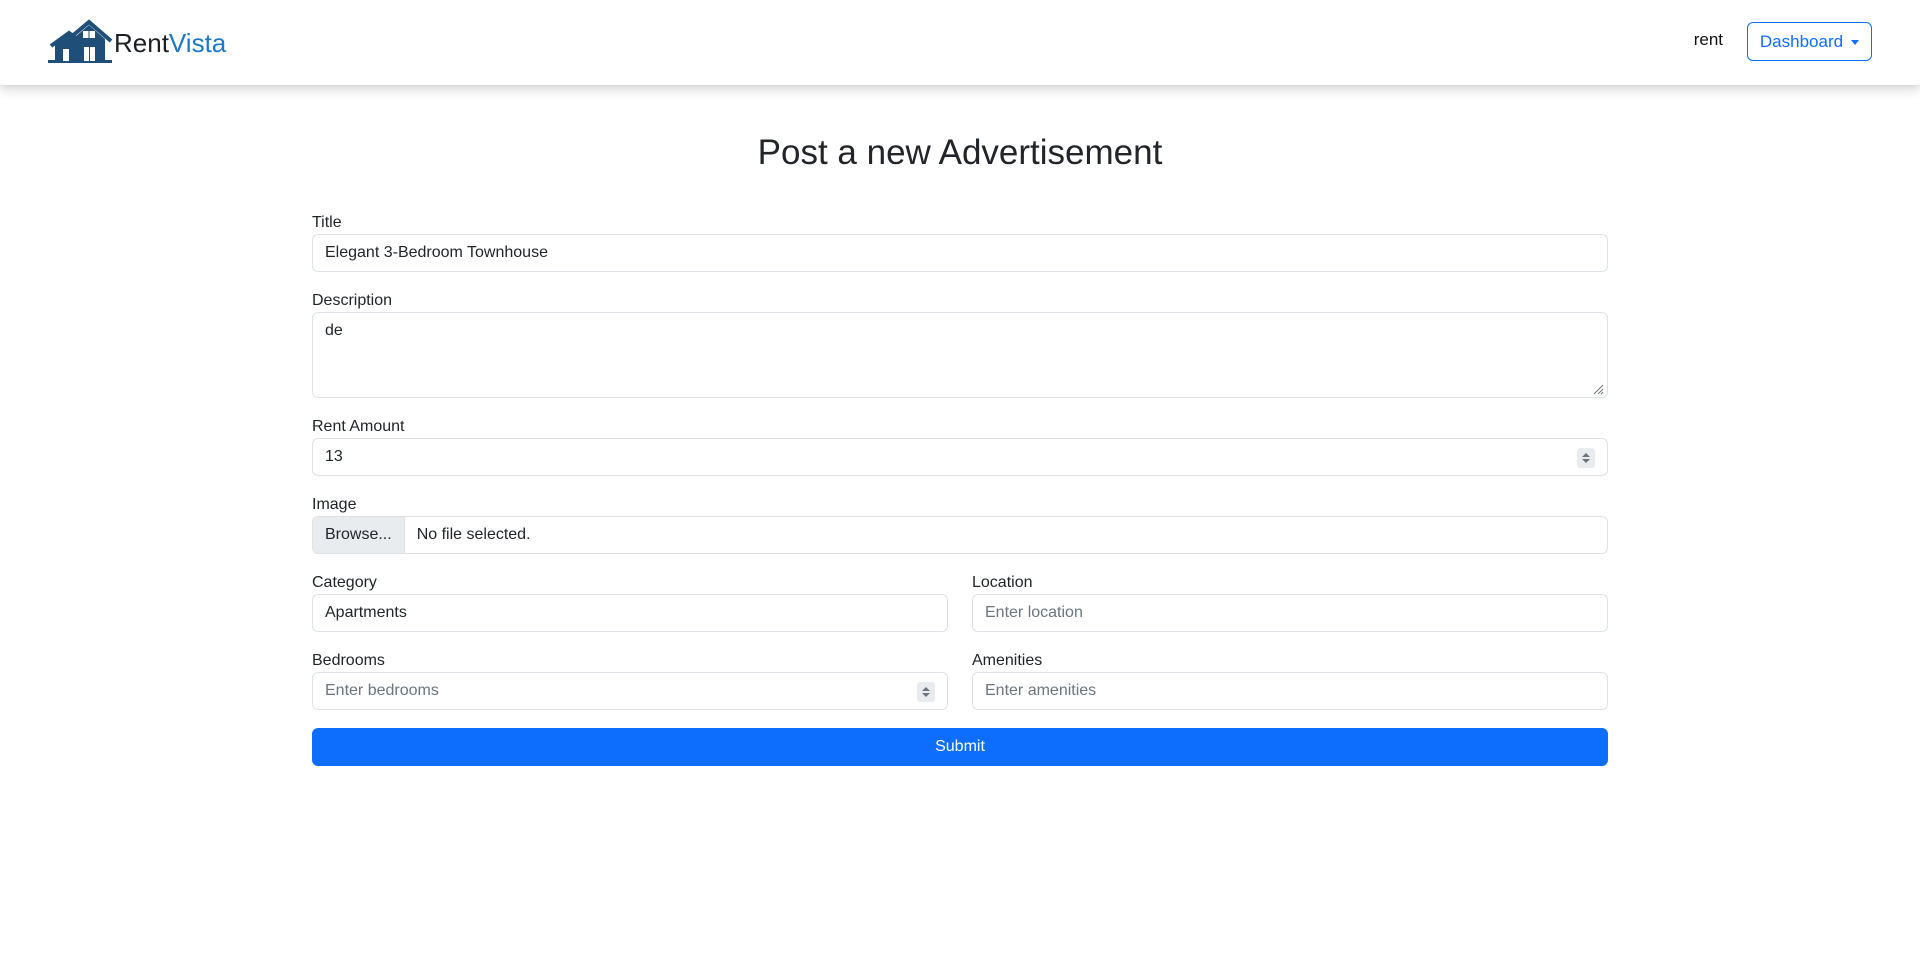 The image size is (1920, 955). What do you see at coordinates (960, 747) in the screenshot?
I see `submit-button: Submit` at bounding box center [960, 747].